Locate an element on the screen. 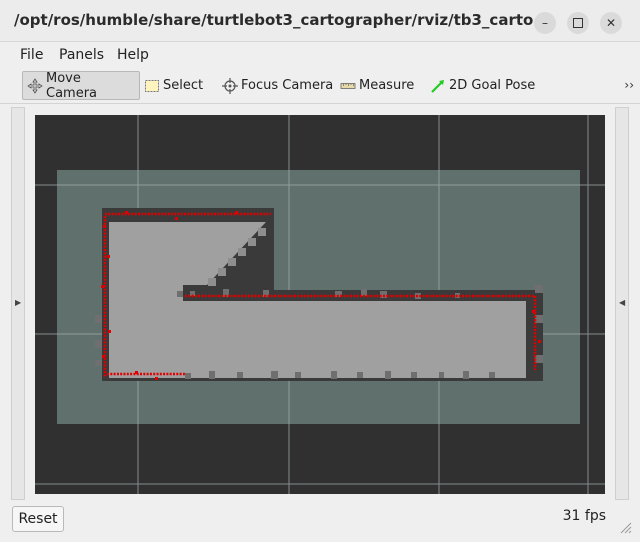  tool-focus-camera: Focus Camera is located at coordinates (277, 85).